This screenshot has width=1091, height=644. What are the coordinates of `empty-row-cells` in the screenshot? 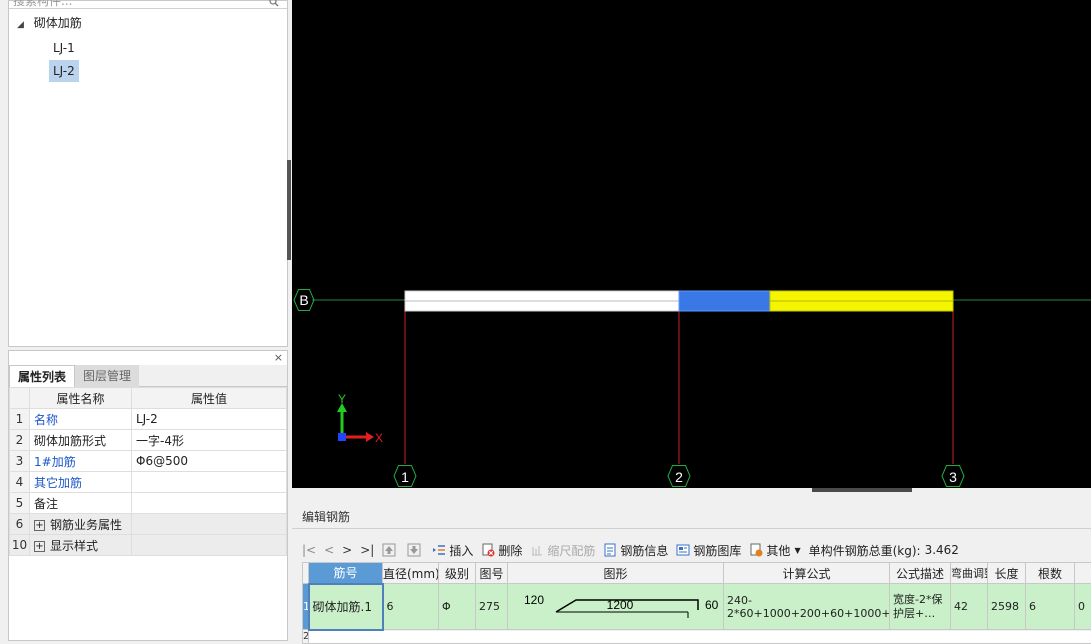 It's located at (700, 637).